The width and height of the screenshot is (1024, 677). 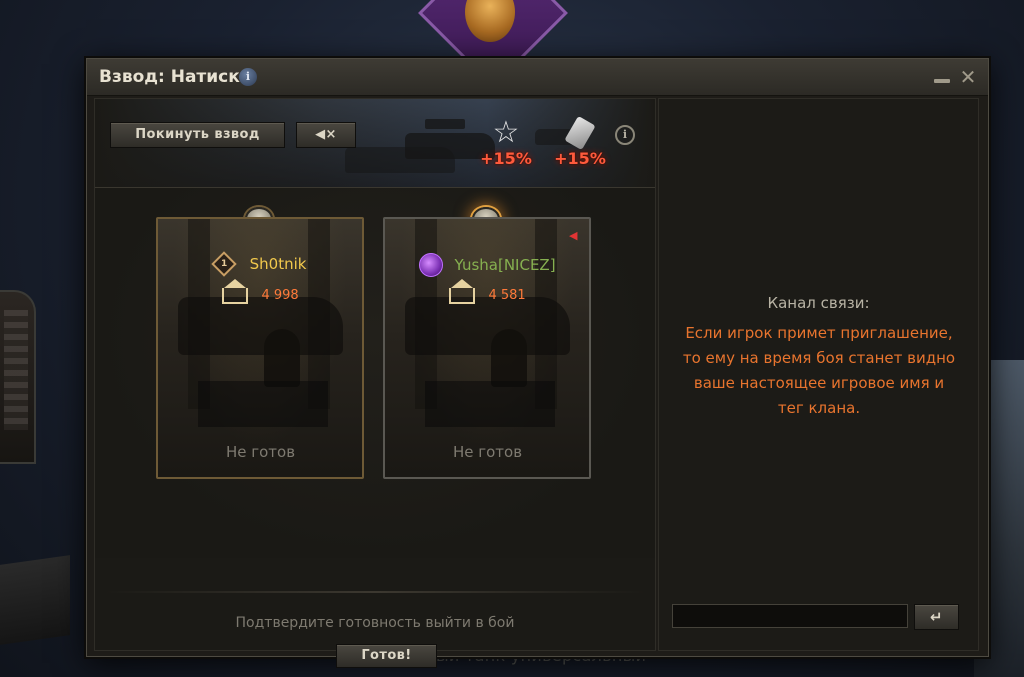 What do you see at coordinates (326, 135) in the screenshot?
I see `mute-button: ◀×` at bounding box center [326, 135].